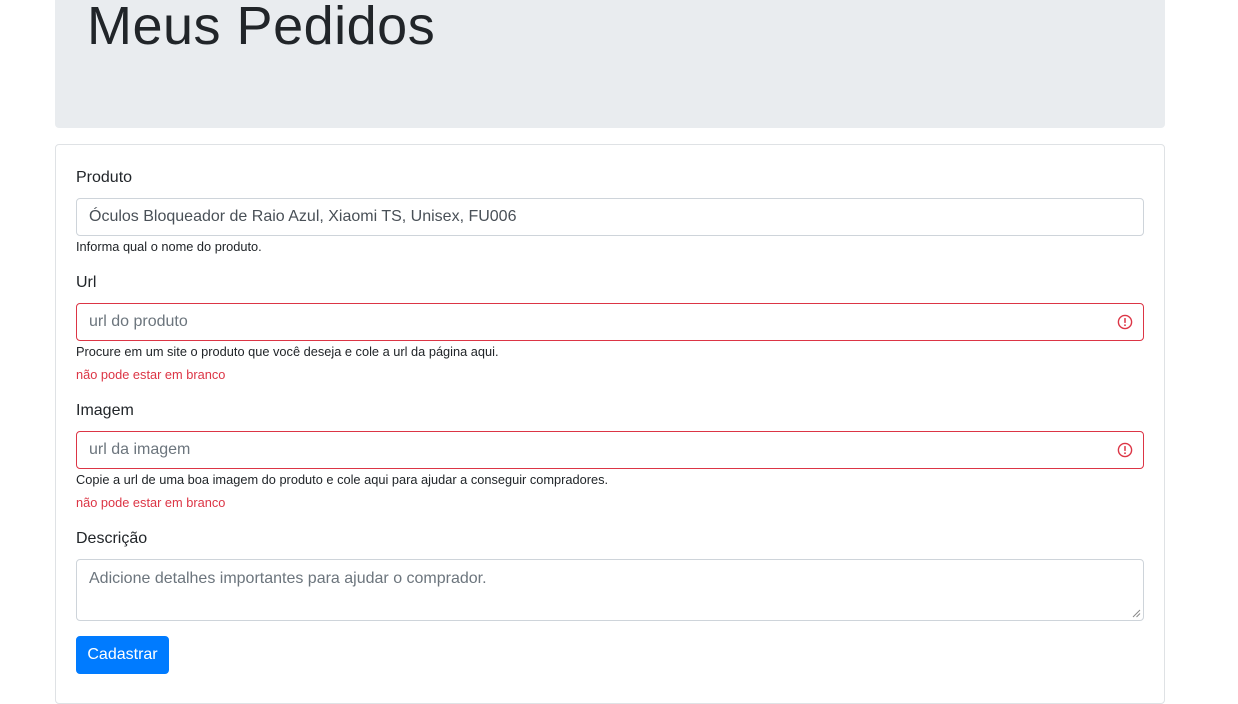 This screenshot has width=1238, height=704. What do you see at coordinates (86, 282) in the screenshot?
I see `url-label: Url` at bounding box center [86, 282].